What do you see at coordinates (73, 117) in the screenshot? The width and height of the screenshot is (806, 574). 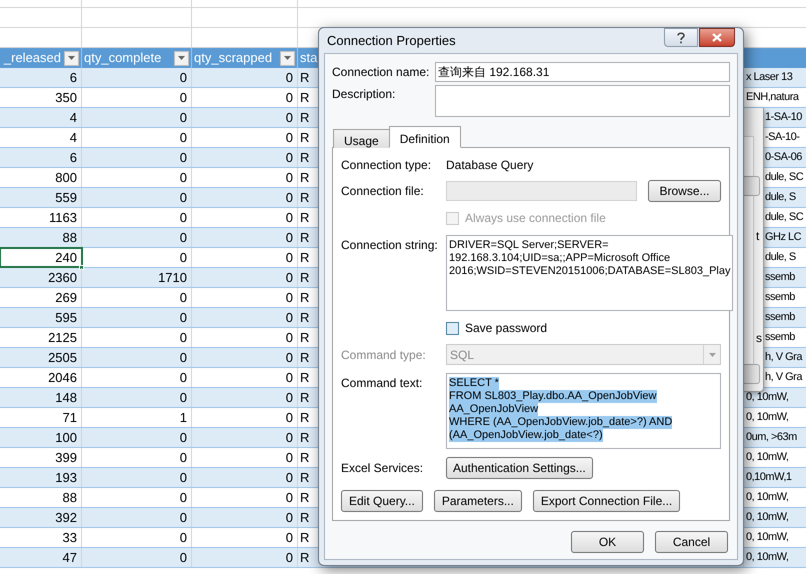 I see `table-cell-text: 4` at bounding box center [73, 117].